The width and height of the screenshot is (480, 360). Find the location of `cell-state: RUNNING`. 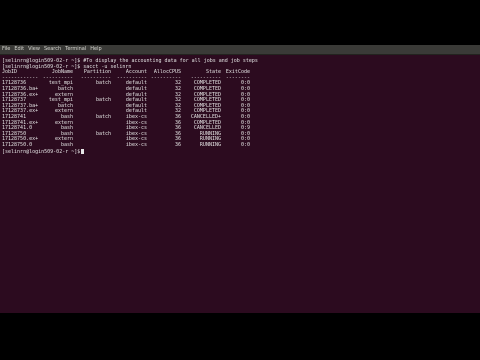

cell-state: RUNNING is located at coordinates (210, 144).